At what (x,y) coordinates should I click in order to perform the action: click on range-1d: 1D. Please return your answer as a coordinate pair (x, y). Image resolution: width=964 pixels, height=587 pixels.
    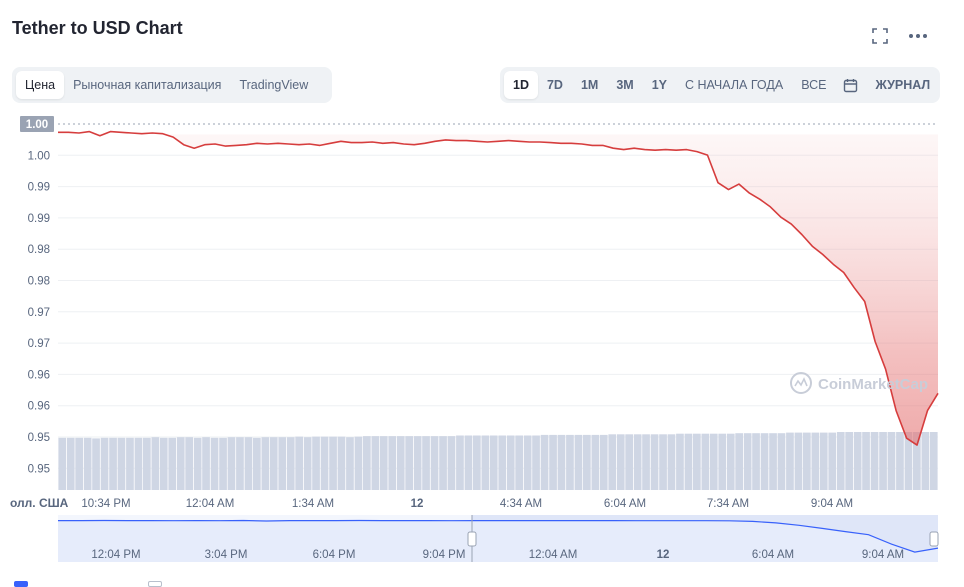
    Looking at the image, I should click on (521, 85).